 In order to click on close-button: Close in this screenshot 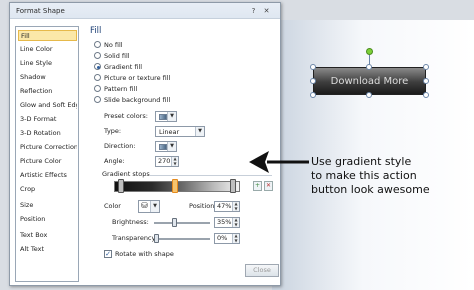, I will do `click(262, 270)`.